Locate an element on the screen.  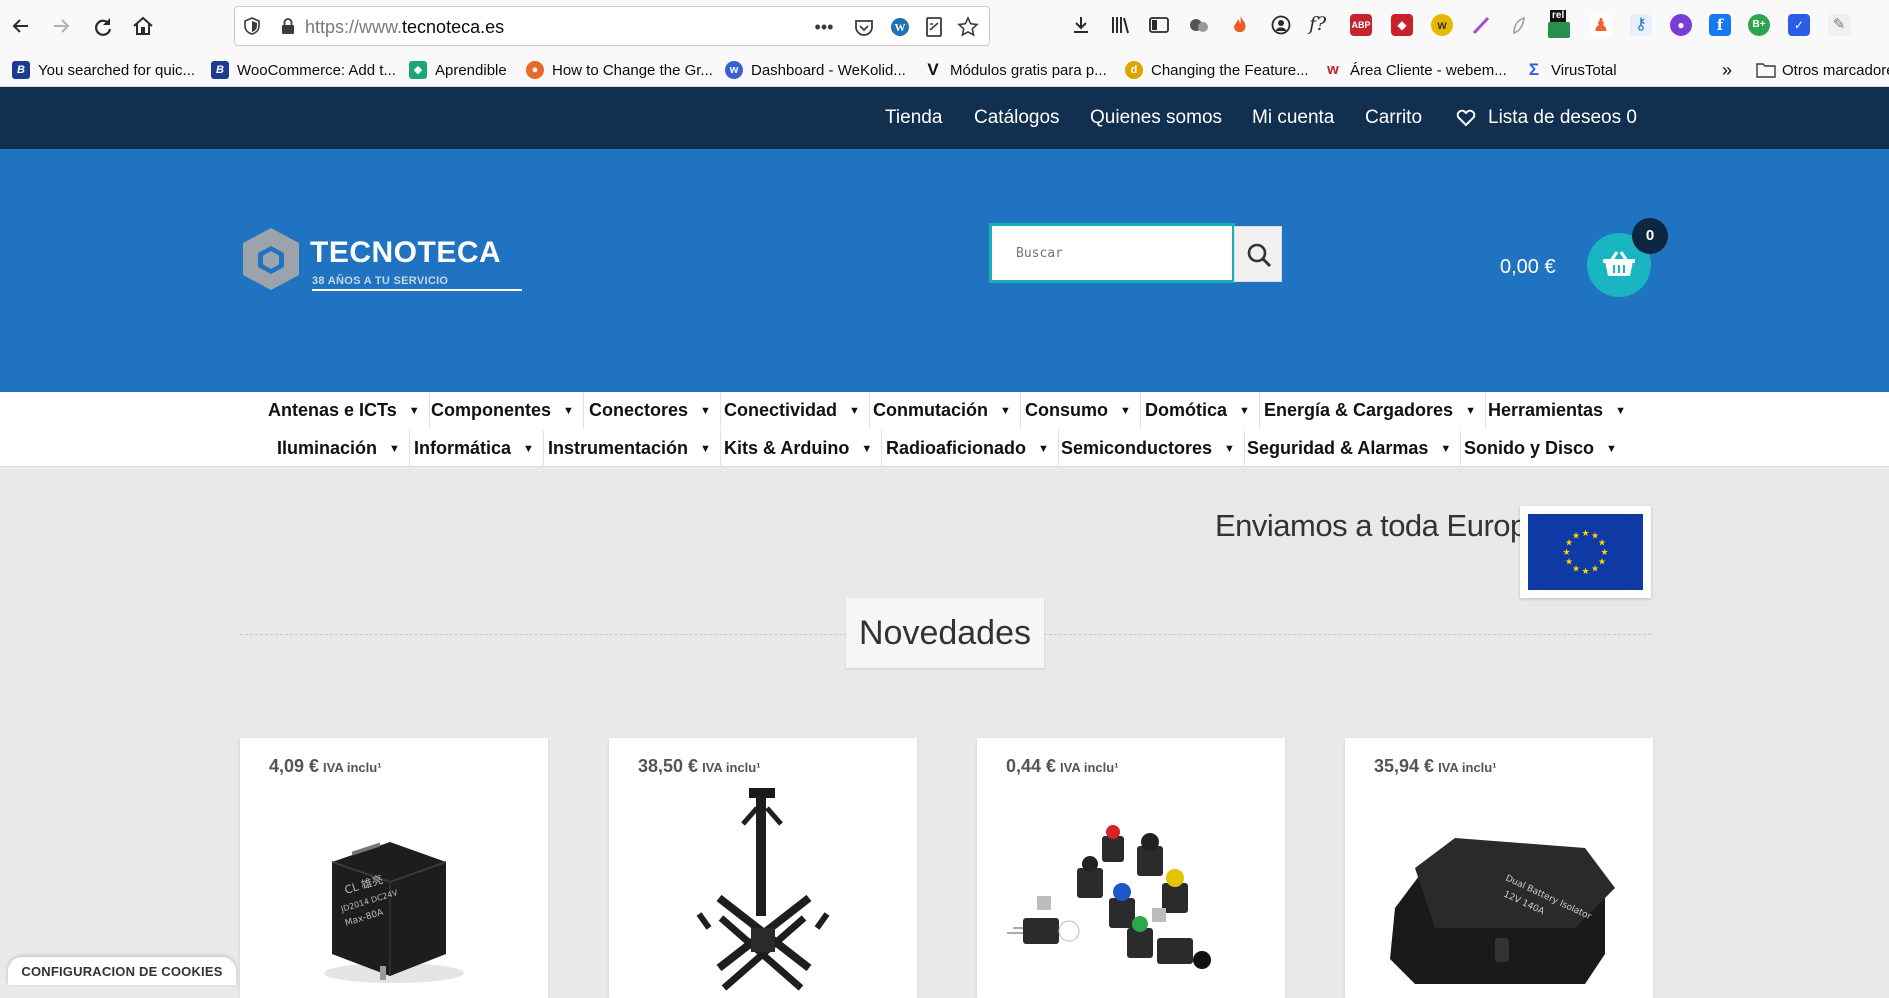
topnav-quienes-somos: Quienes somos is located at coordinates (1156, 118).